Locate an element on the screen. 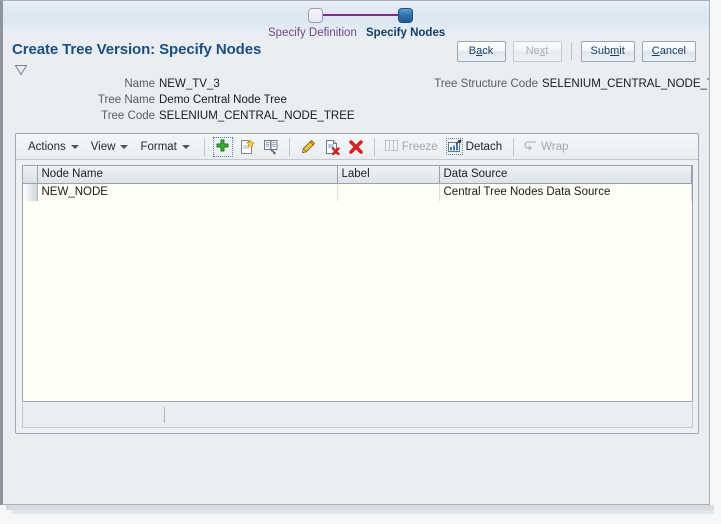 Image resolution: width=721 pixels, height=524 pixels. detach-icon is located at coordinates (454, 146).